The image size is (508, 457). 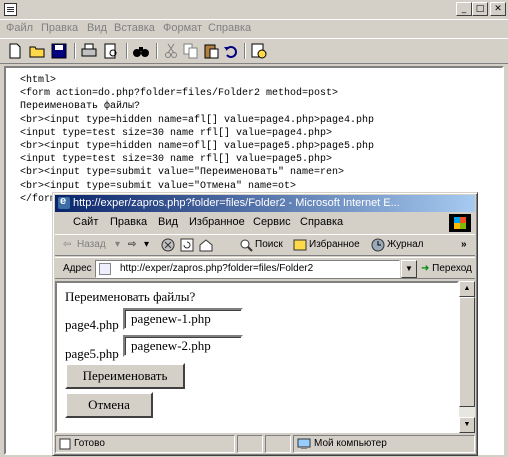 I want to click on menu-insert: Вставка, so click(x=134, y=28).